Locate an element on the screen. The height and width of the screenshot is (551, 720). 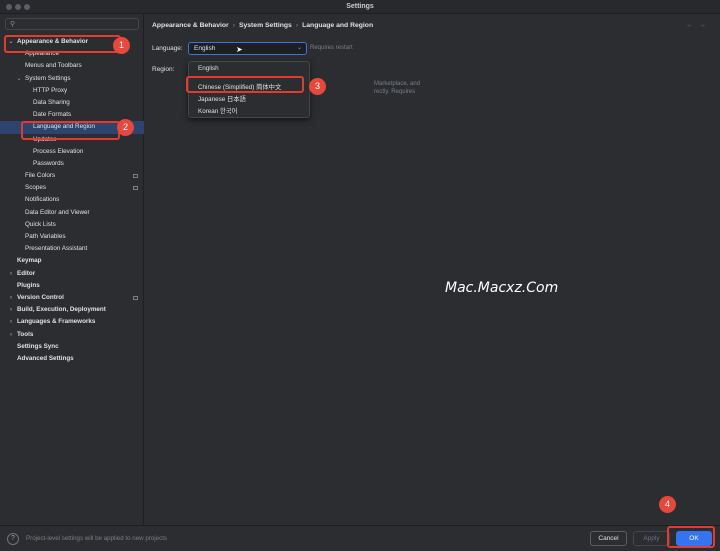
region-hint-line: Marketplace, and is located at coordinates (397, 84).